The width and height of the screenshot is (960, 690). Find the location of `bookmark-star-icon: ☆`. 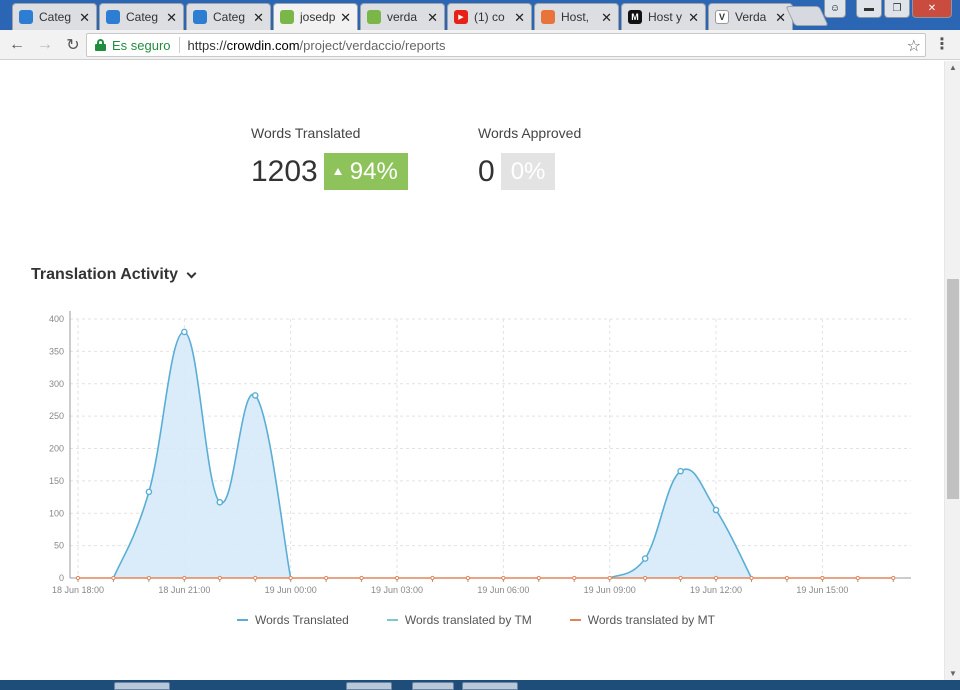

bookmark-star-icon: ☆ is located at coordinates (914, 46).